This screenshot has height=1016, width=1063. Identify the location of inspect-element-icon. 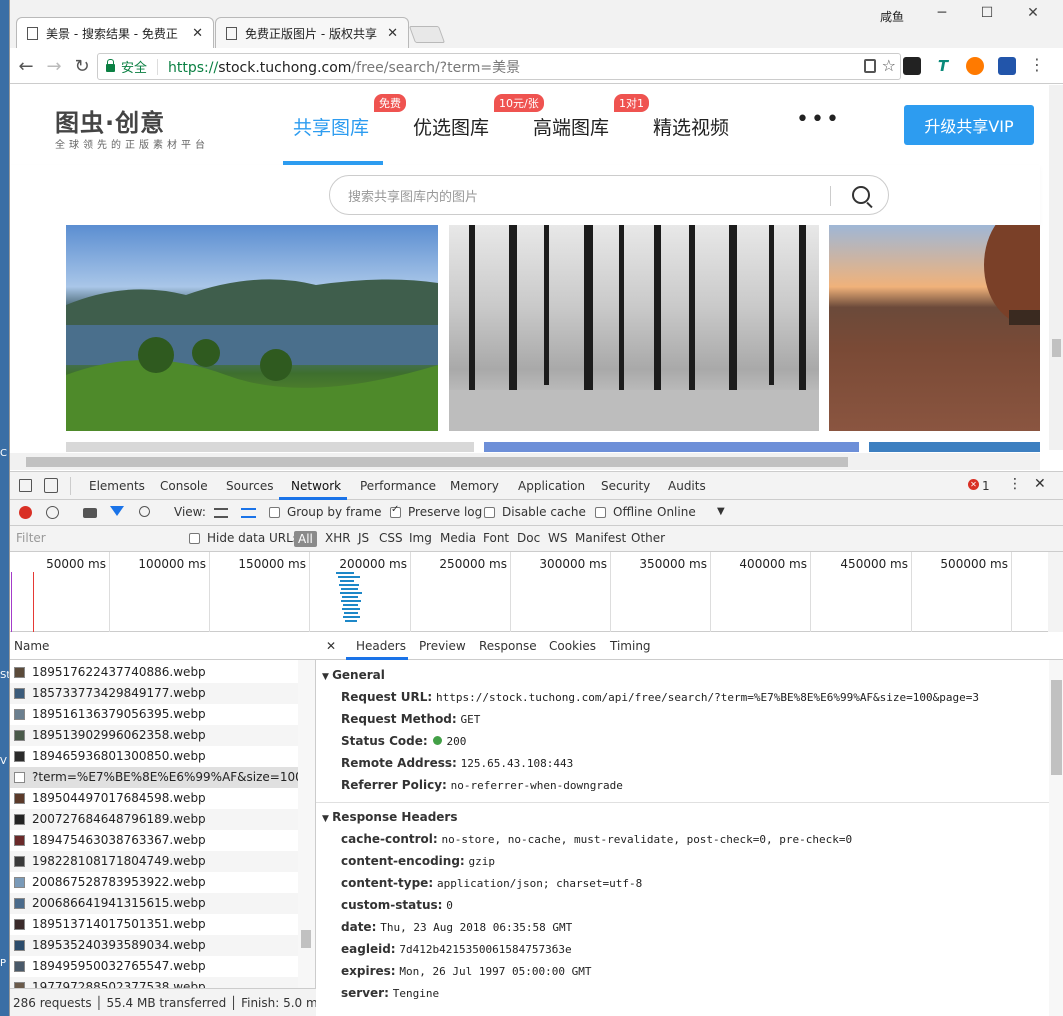
(25, 485).